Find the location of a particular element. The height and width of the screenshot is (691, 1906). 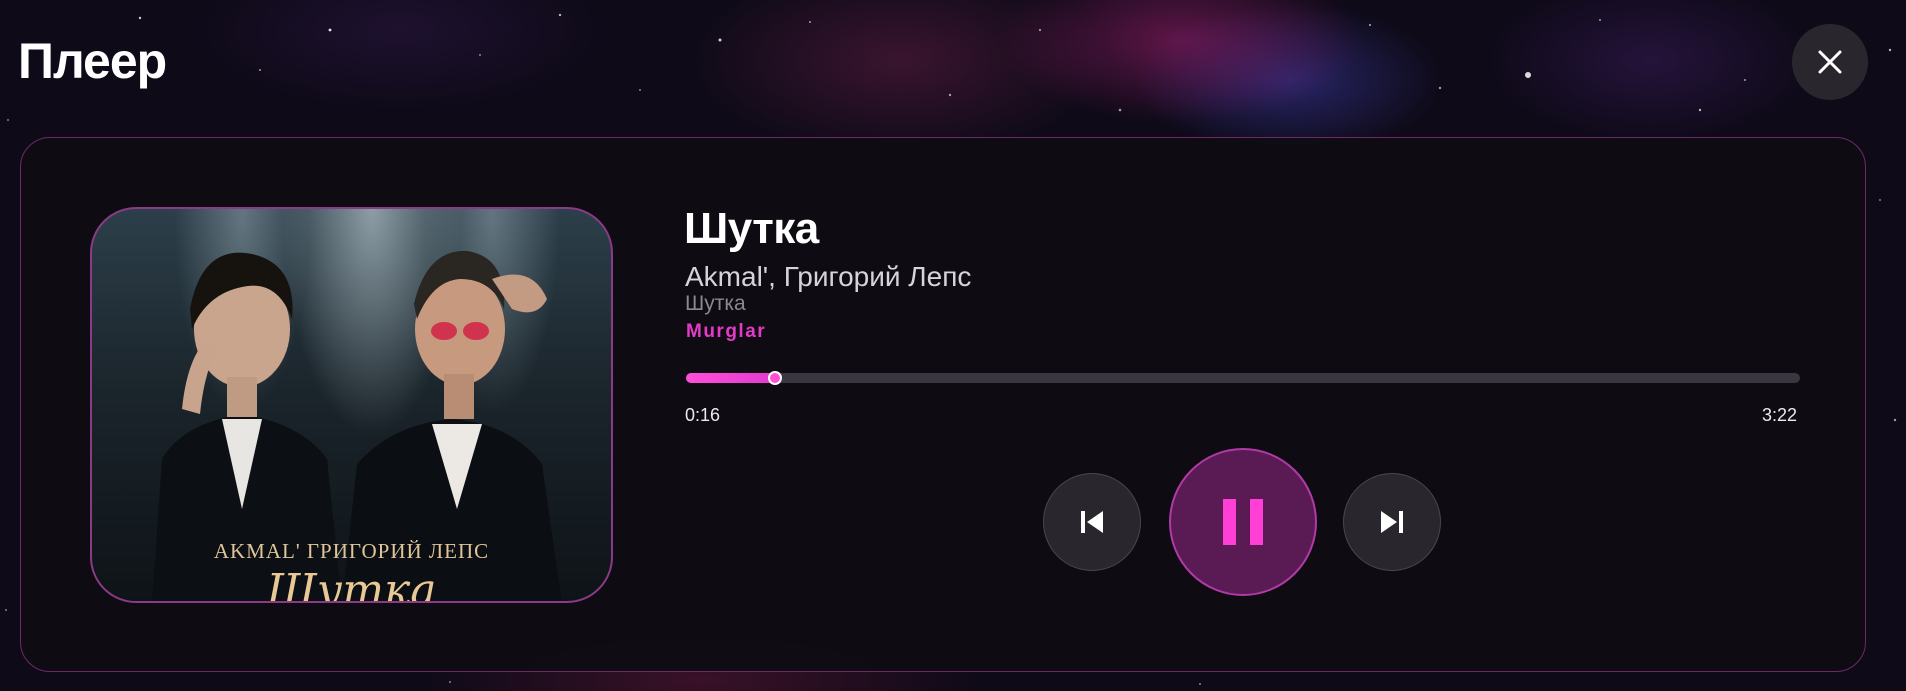

cover-title-text: Шутка is located at coordinates (351, 584).